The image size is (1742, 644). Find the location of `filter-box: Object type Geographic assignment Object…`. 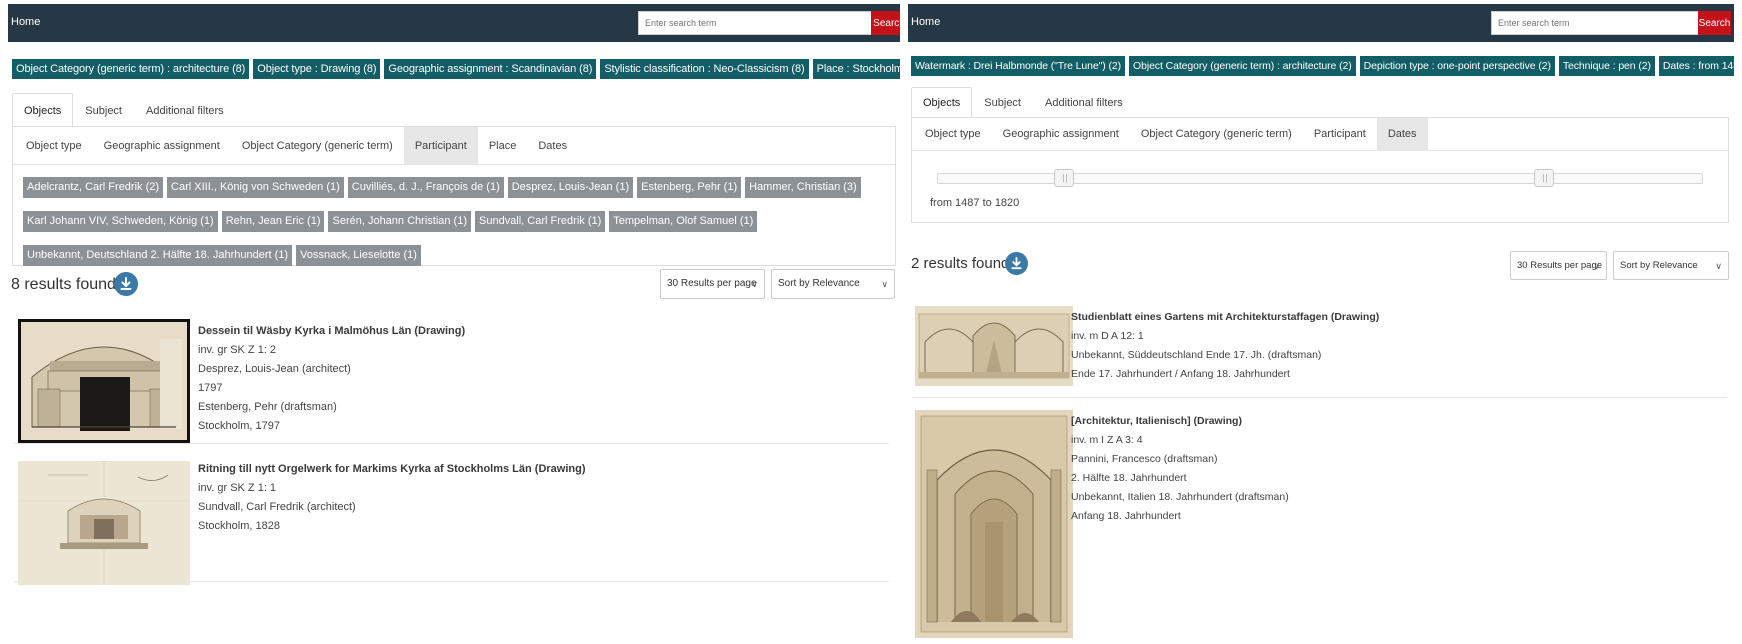

filter-box: Object type Geographic assignment Object… is located at coordinates (454, 196).